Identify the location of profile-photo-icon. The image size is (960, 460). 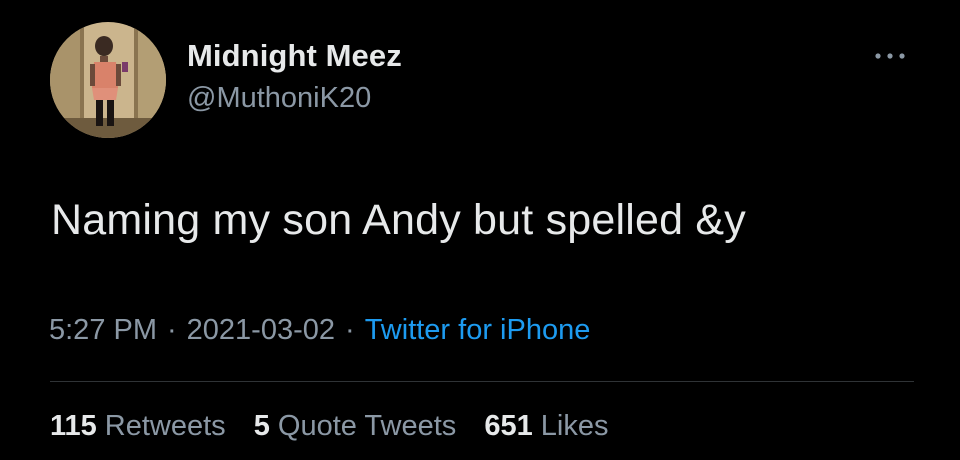
(108, 80).